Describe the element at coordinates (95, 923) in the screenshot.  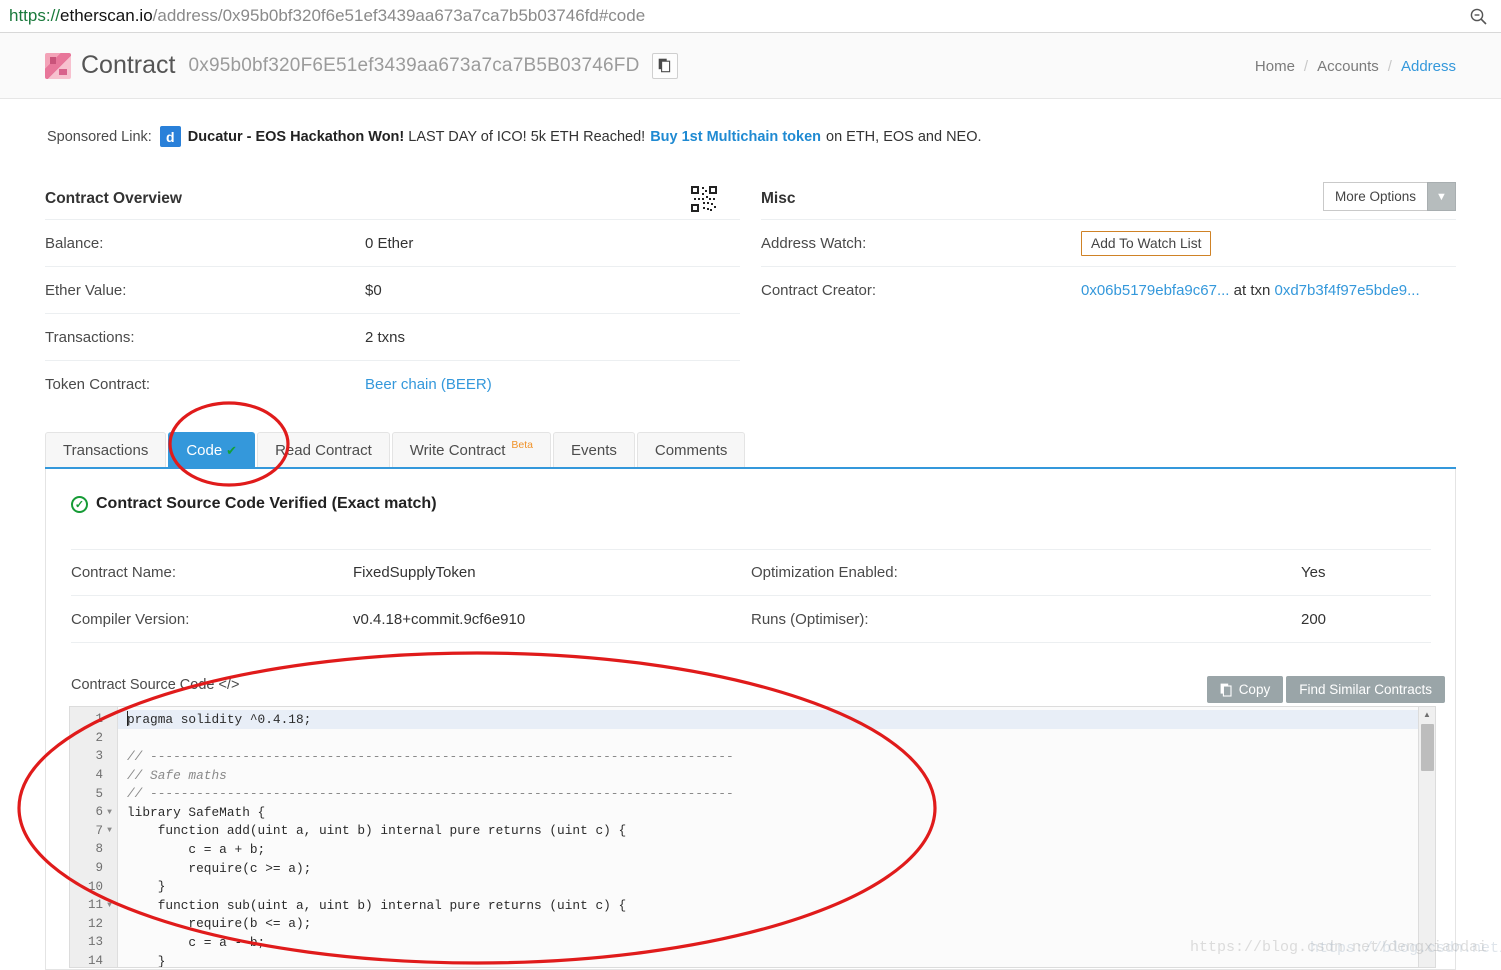
I see `editor-line-number: 12` at that location.